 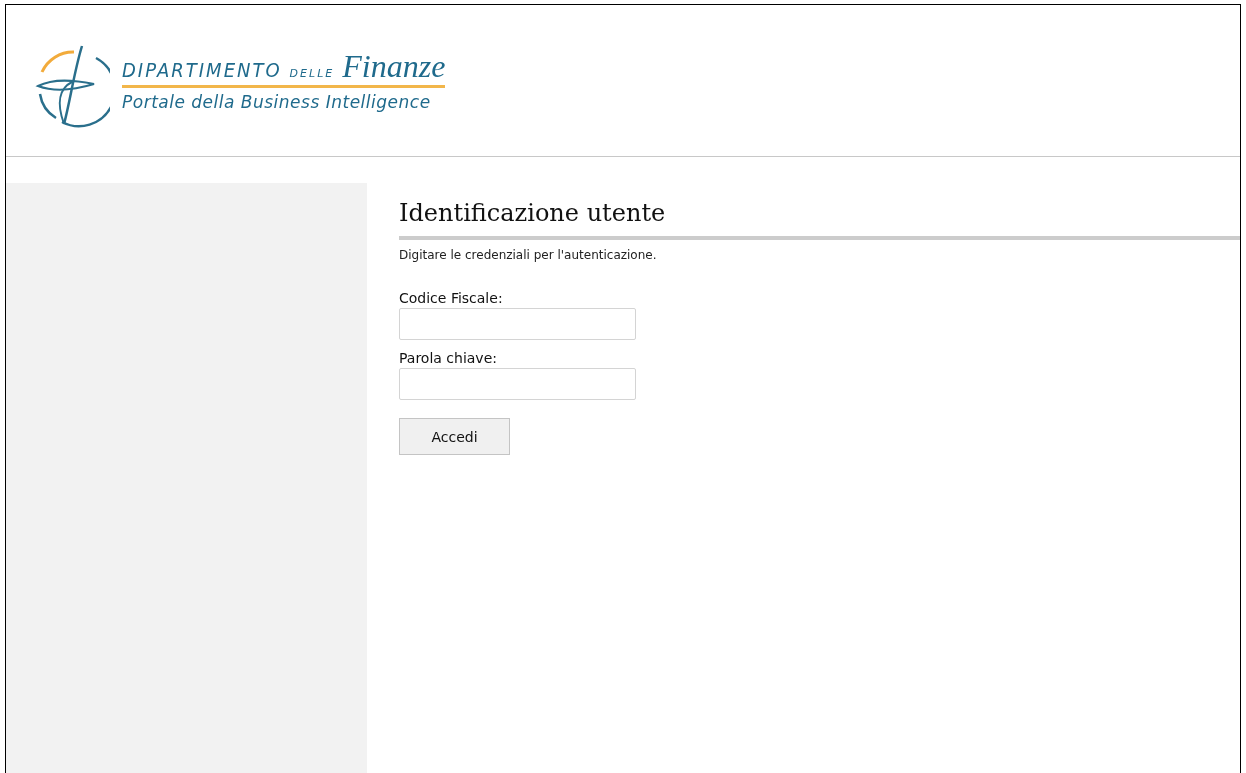 What do you see at coordinates (312, 73) in the screenshot?
I see `logo-title-word: DELLE` at bounding box center [312, 73].